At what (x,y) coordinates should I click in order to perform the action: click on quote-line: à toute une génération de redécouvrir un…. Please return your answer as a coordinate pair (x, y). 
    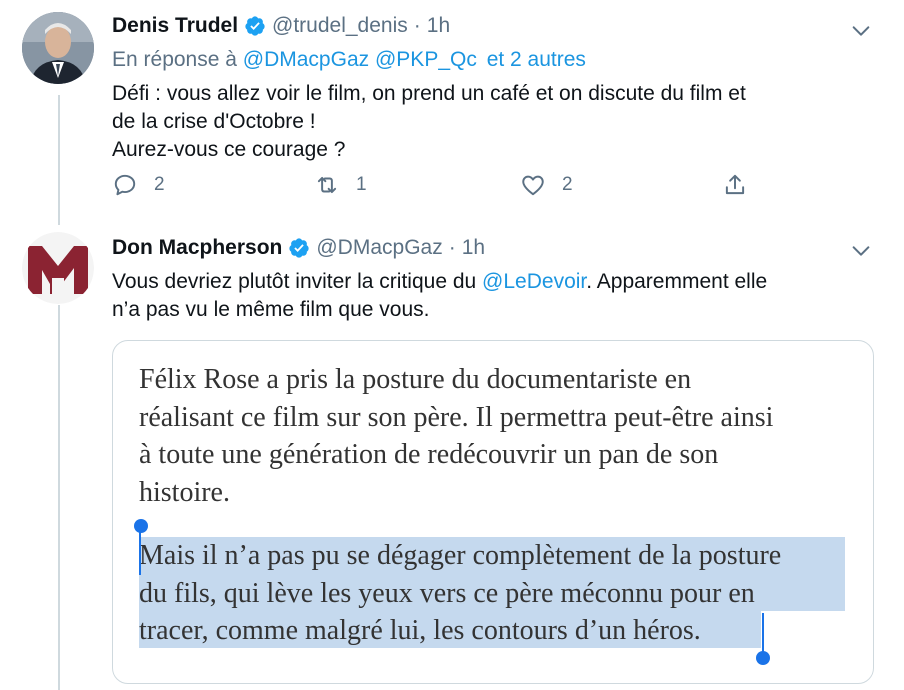
    Looking at the image, I should click on (429, 454).